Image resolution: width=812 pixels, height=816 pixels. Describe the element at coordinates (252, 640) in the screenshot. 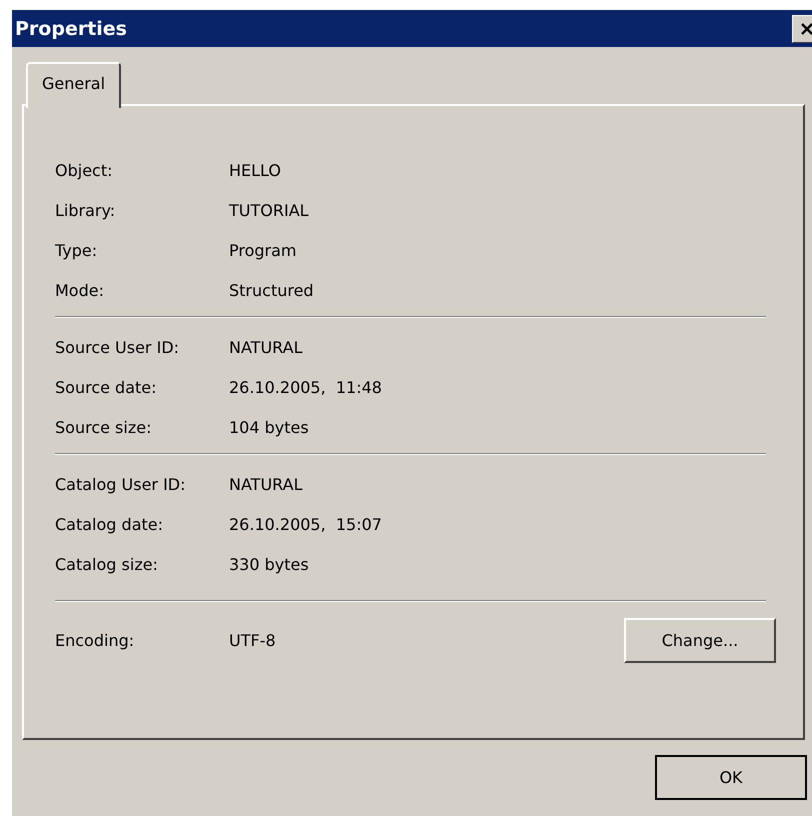

I see `field-value: UTF-8` at that location.